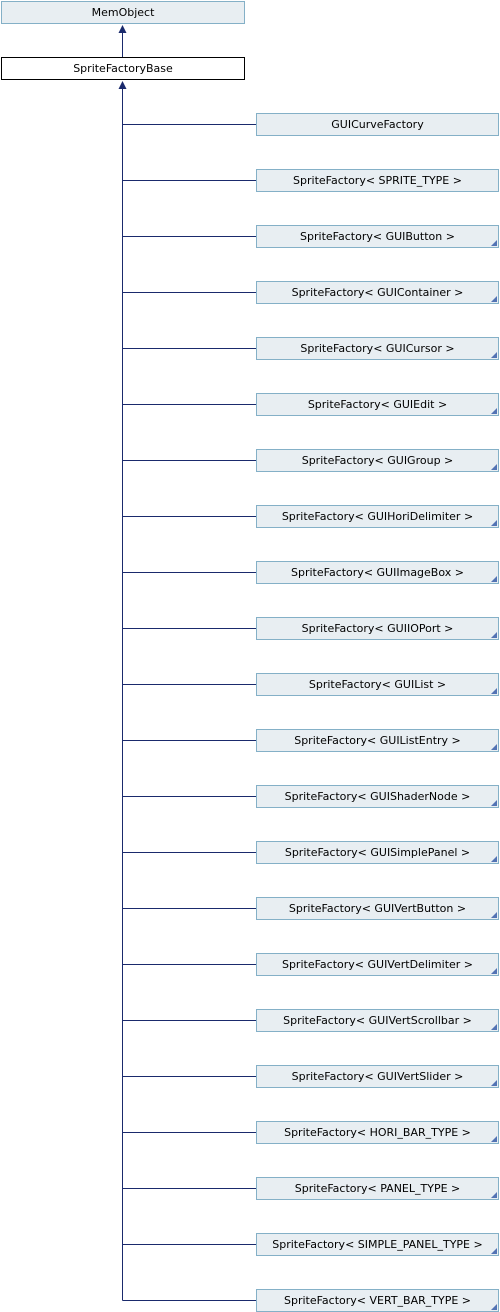 This screenshot has height=1312, width=500. What do you see at coordinates (377, 908) in the screenshot?
I see `node-spritefactory-guivertbutton: SpriteFactory< GUIVertButton >` at bounding box center [377, 908].